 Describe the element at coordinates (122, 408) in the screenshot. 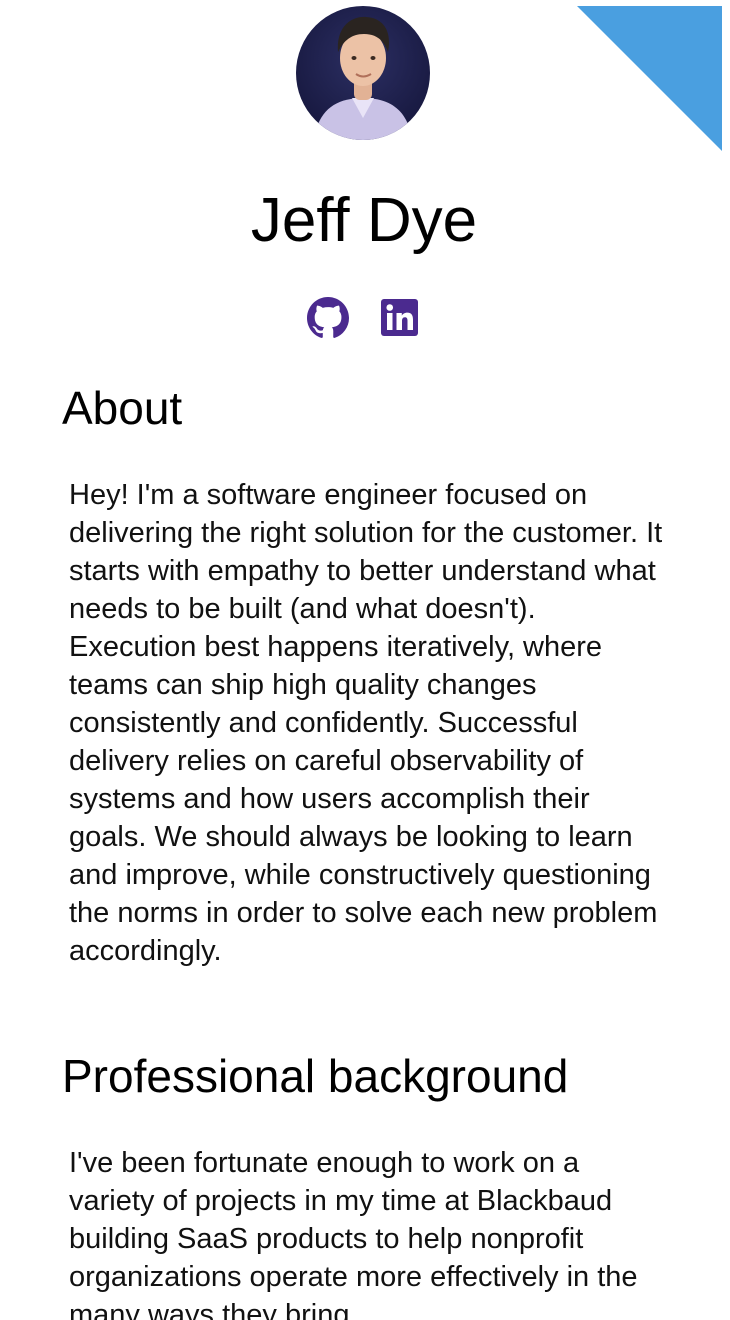

I see `about-heading: About` at that location.